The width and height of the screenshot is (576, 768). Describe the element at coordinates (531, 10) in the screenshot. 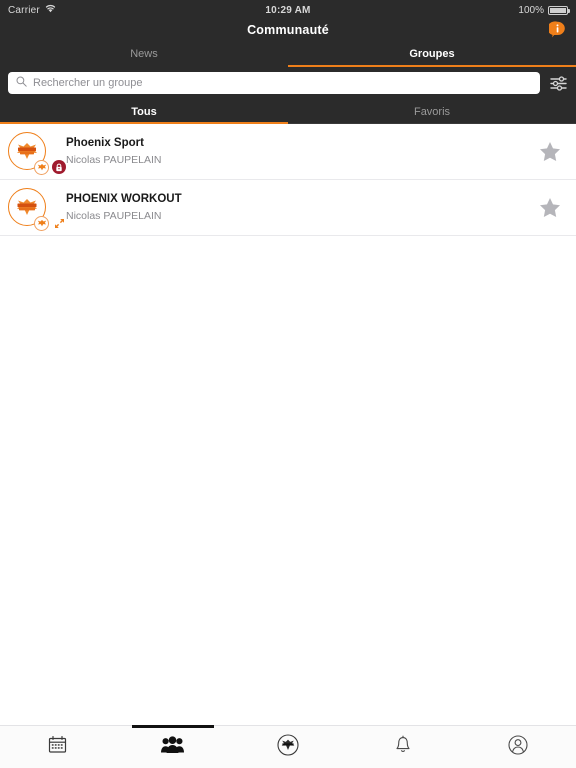

I see `battery-percent-label: 100%` at that location.